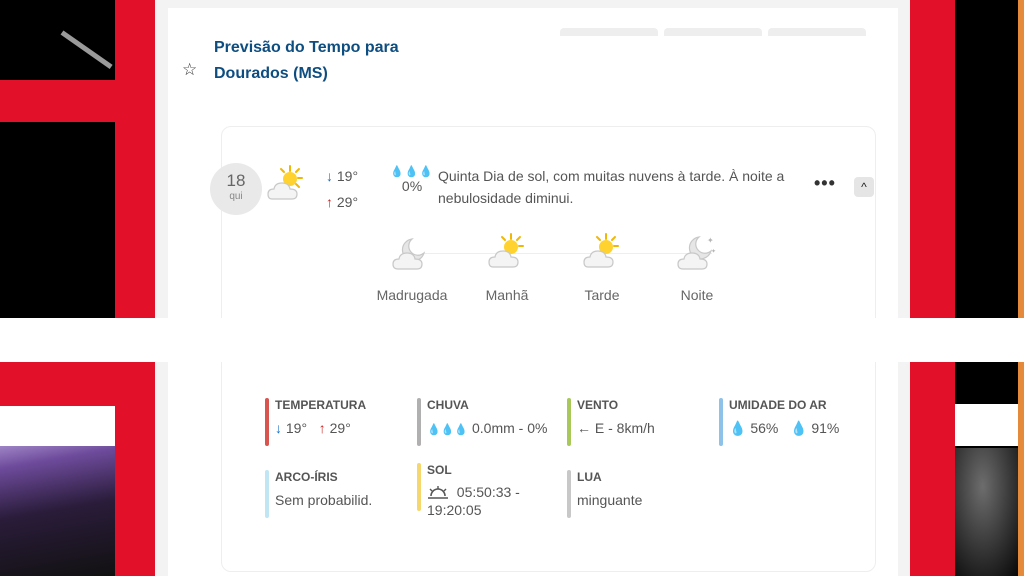 The width and height of the screenshot is (1024, 576). Describe the element at coordinates (624, 428) in the screenshot. I see `wind-value: E - 8km/h` at that location.